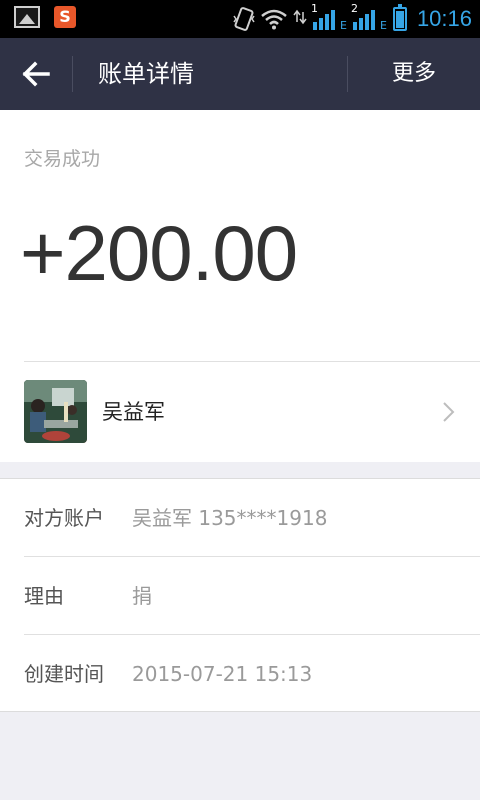 The height and width of the screenshot is (800, 480). Describe the element at coordinates (133, 412) in the screenshot. I see `contact-name: 吴益军` at that location.